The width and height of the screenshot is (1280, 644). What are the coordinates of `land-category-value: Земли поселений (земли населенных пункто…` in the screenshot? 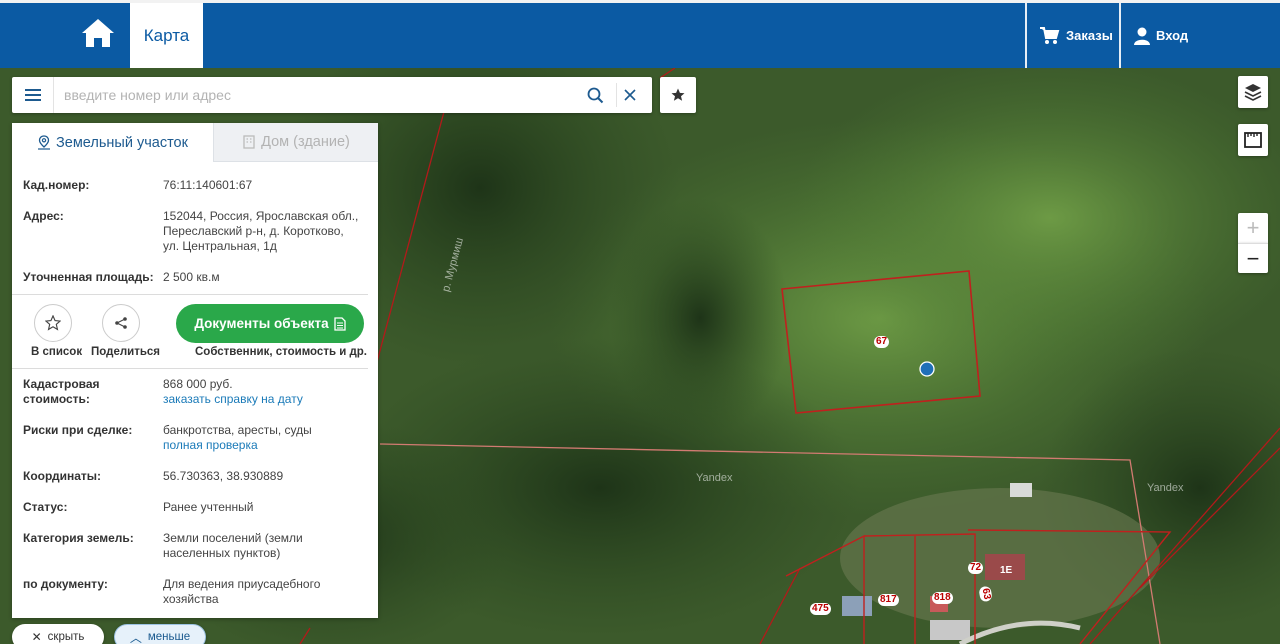 It's located at (233, 545).